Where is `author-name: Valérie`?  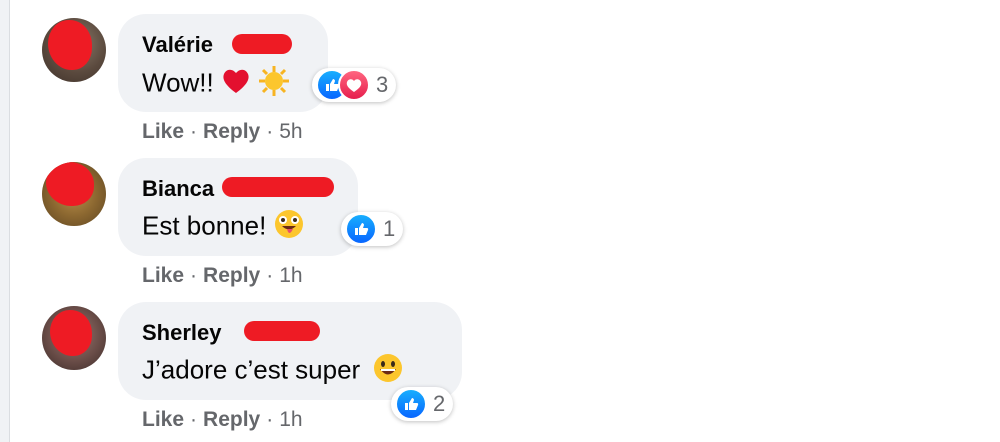
author-name: Valérie is located at coordinates (177, 44).